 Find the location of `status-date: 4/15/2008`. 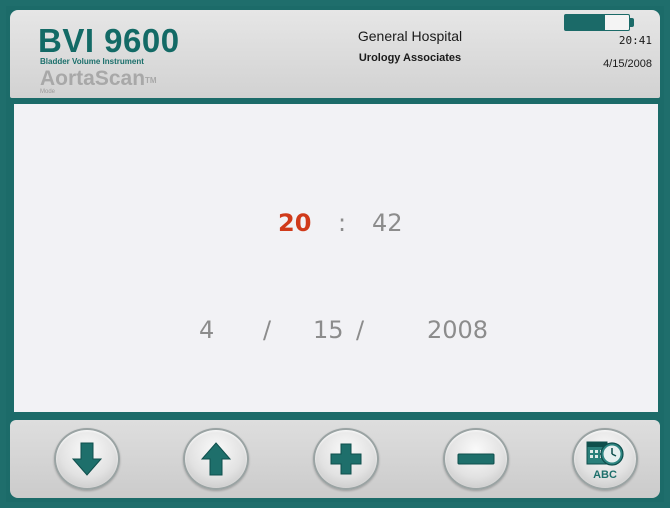

status-date: 4/15/2008 is located at coordinates (627, 64).